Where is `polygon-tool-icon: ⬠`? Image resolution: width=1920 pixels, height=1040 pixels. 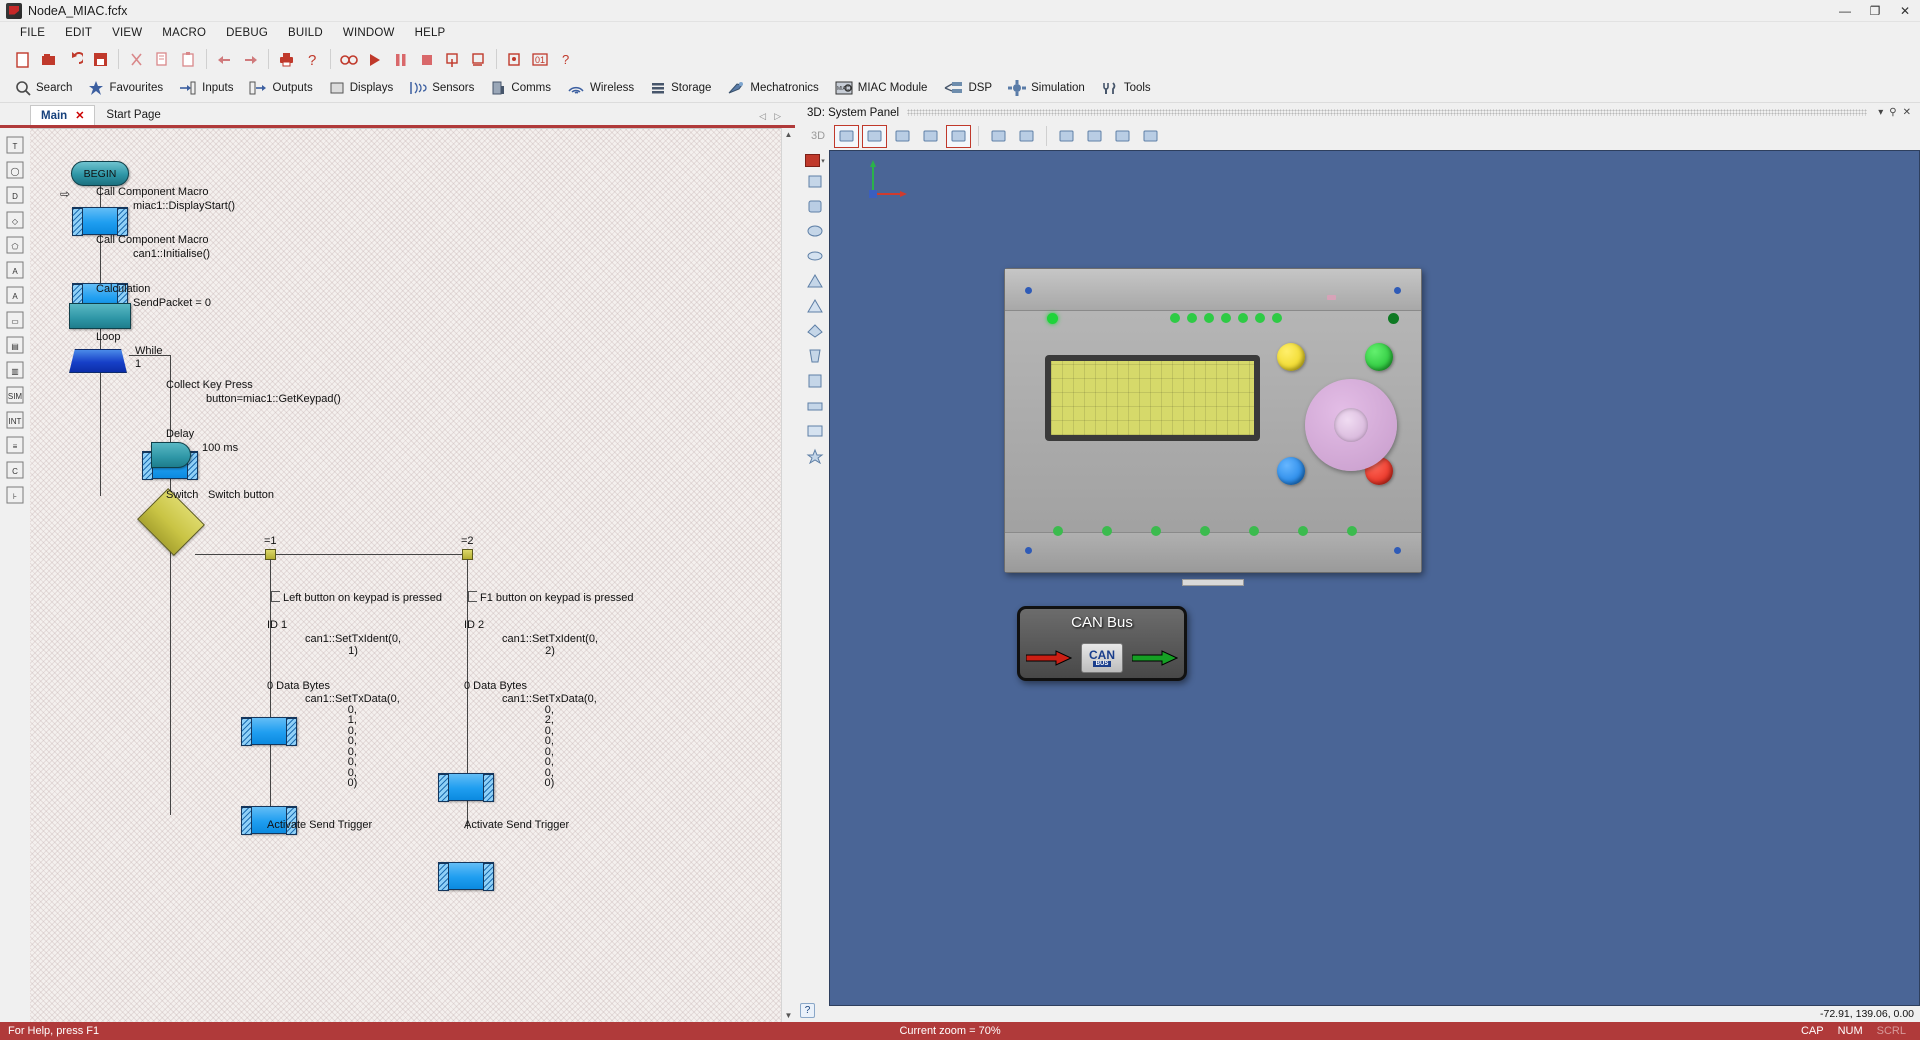
polygon-tool-icon: ⬠ is located at coordinates (15, 245).